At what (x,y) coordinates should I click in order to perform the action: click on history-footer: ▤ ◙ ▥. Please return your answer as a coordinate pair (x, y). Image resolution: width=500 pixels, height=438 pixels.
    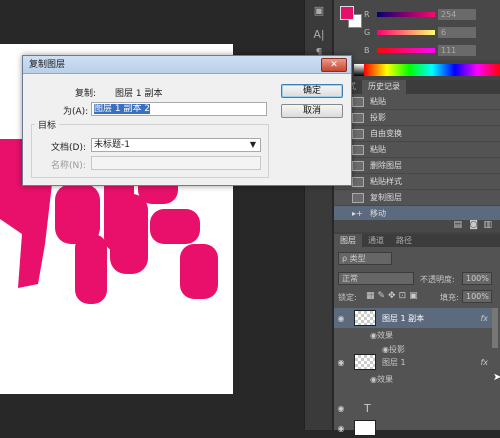
    Looking at the image, I should click on (417, 226).